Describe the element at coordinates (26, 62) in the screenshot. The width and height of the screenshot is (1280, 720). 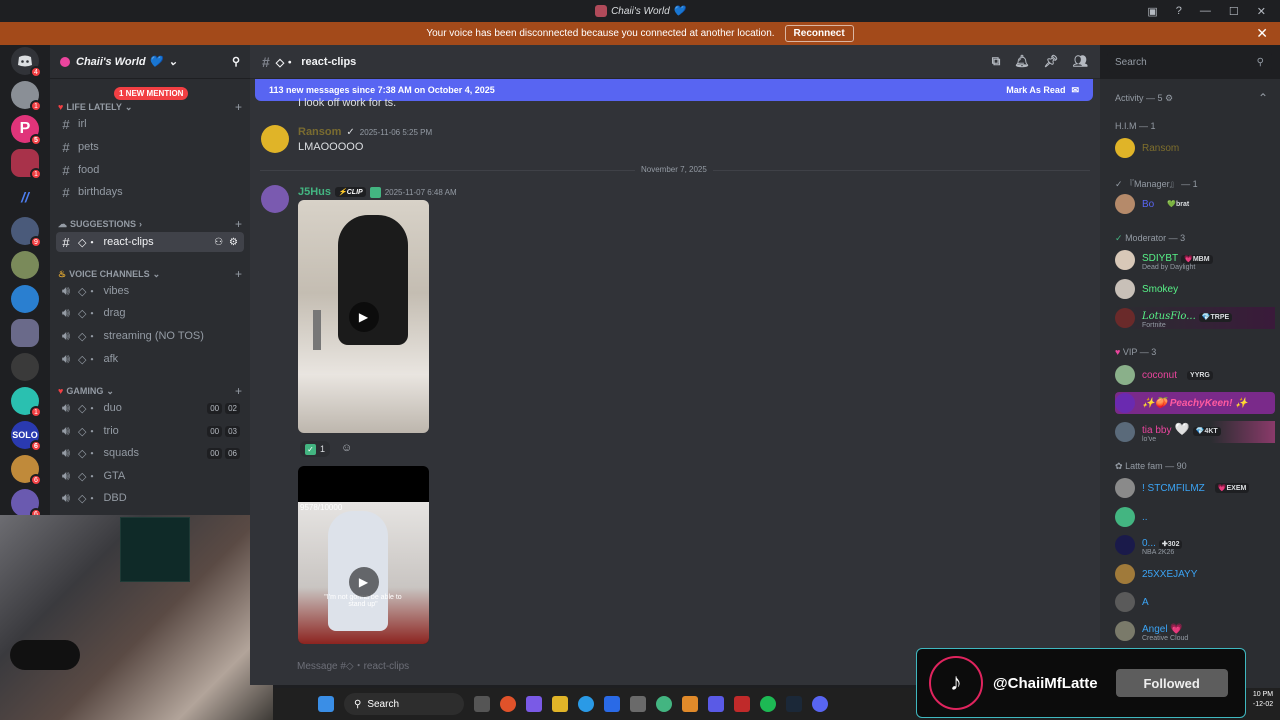
I see `home-button: 4` at that location.